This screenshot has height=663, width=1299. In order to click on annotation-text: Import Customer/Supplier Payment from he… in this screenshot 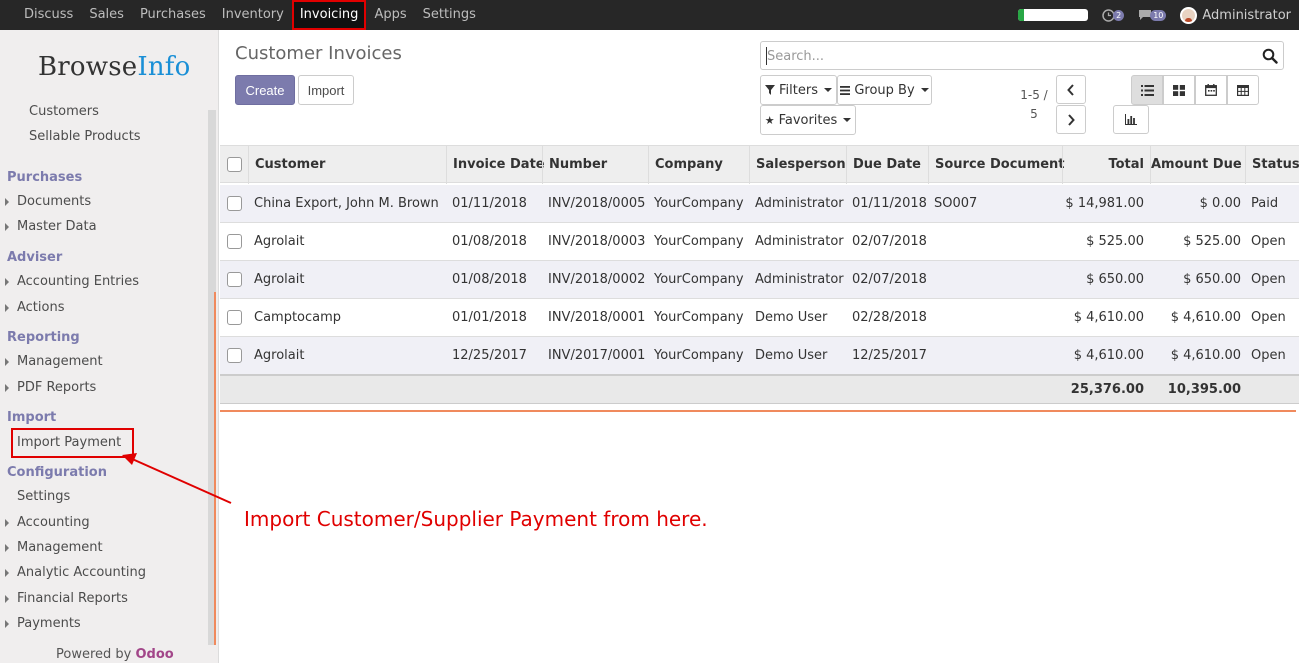, I will do `click(476, 519)`.